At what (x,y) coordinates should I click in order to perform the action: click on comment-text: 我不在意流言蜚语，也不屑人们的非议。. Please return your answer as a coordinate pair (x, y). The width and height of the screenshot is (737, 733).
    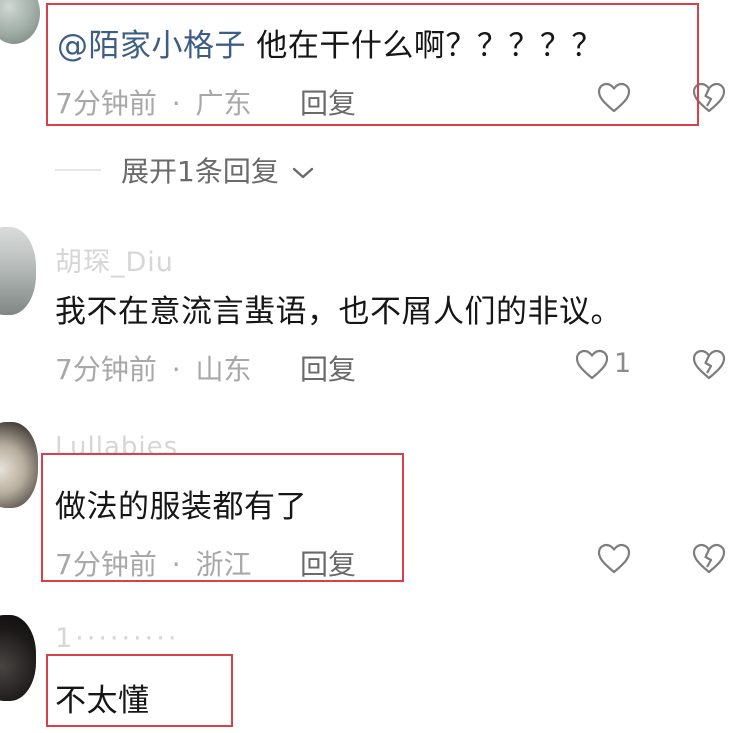
    Looking at the image, I should click on (338, 312).